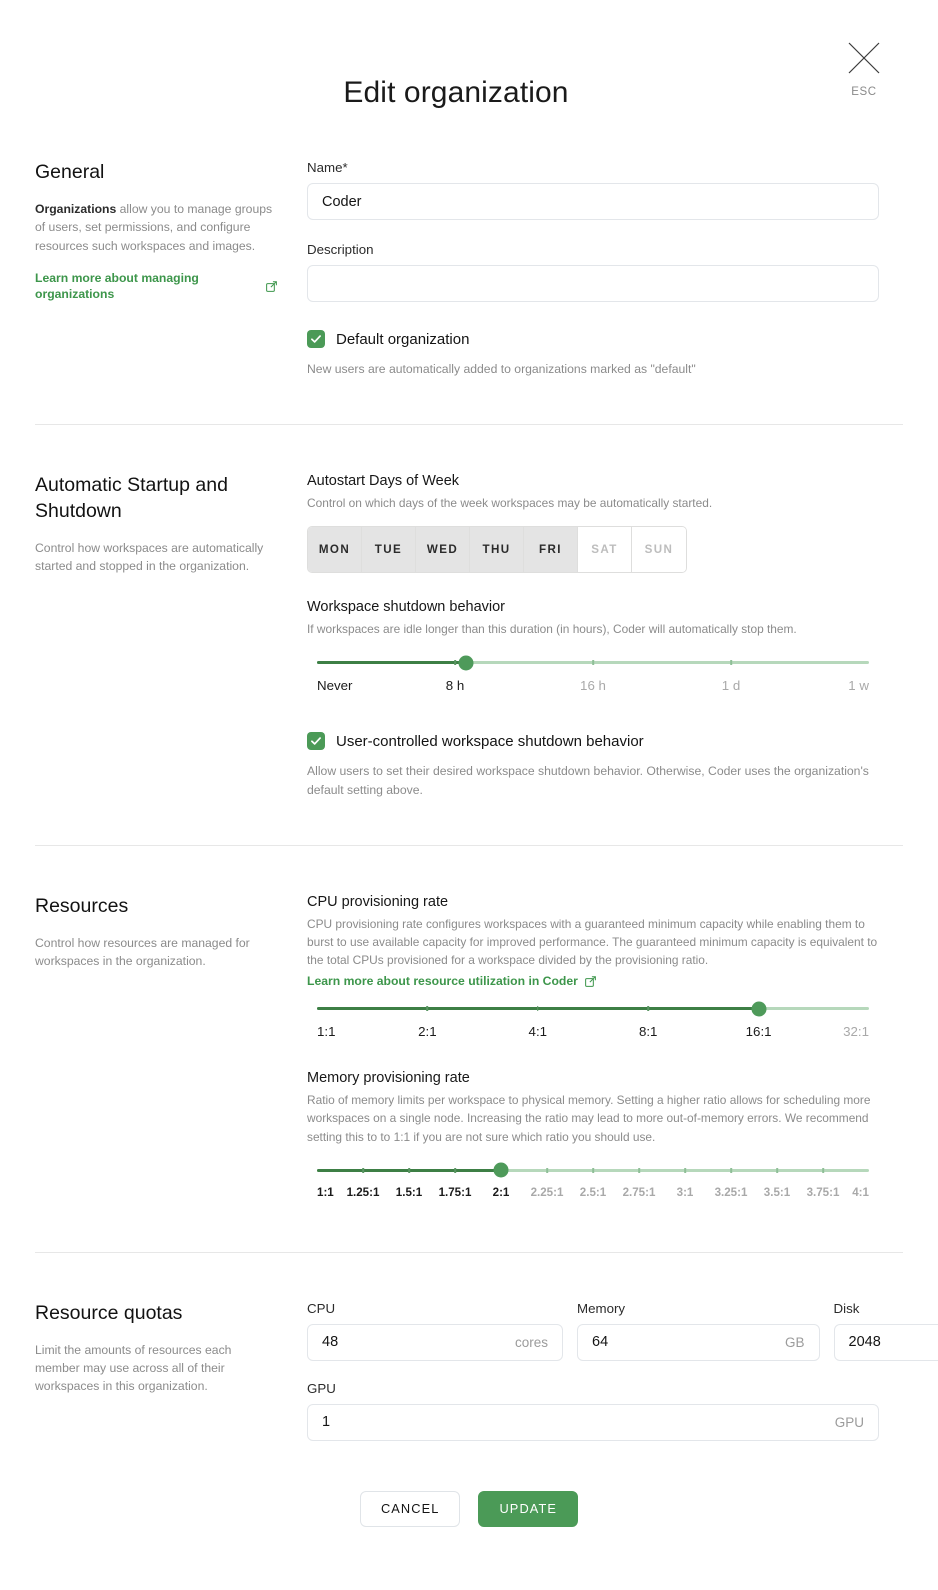 The height and width of the screenshot is (1590, 938). I want to click on description-field-group: Description, so click(593, 272).